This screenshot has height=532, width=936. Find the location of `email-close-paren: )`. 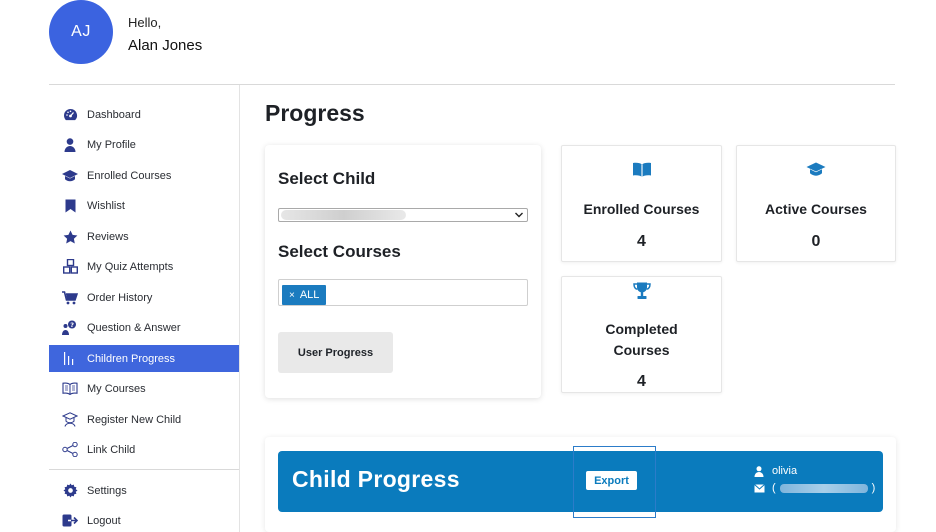

email-close-paren: ) is located at coordinates (873, 488).